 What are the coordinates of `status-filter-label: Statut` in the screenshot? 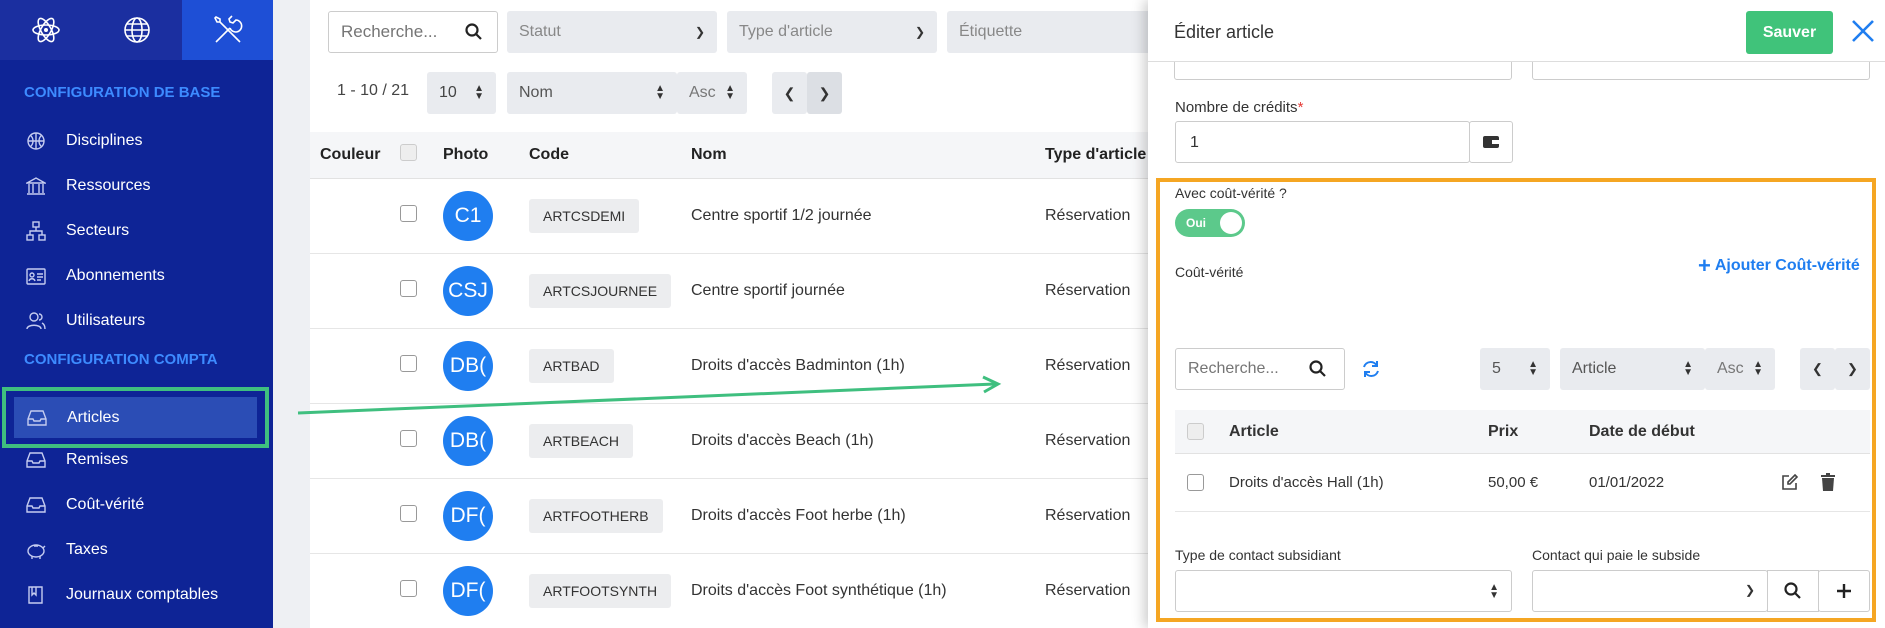 It's located at (540, 31).